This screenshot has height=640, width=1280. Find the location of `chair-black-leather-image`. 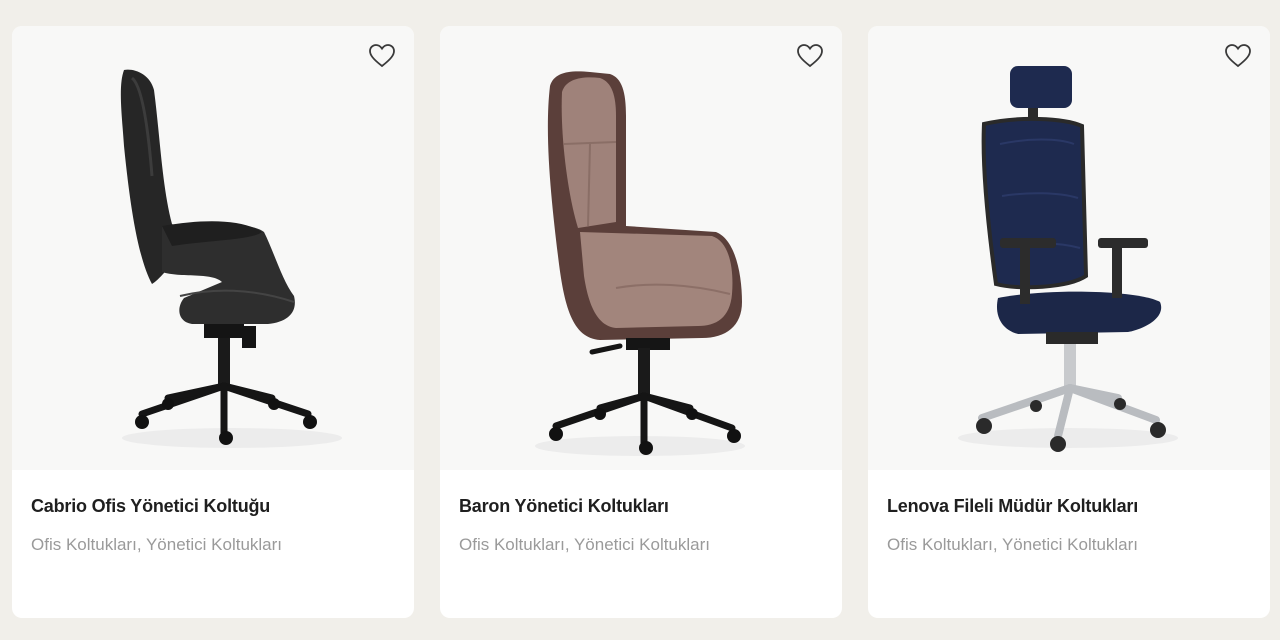

chair-black-leather-image is located at coordinates (231, 258).